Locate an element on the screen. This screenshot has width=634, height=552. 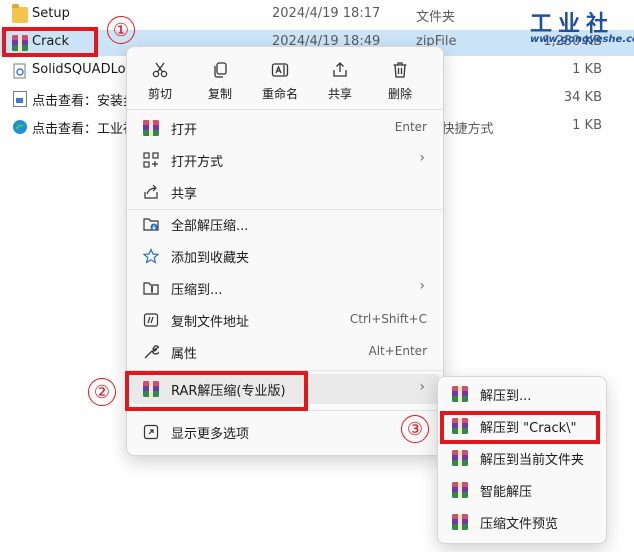
rename-button: 重命名 is located at coordinates (280, 85).